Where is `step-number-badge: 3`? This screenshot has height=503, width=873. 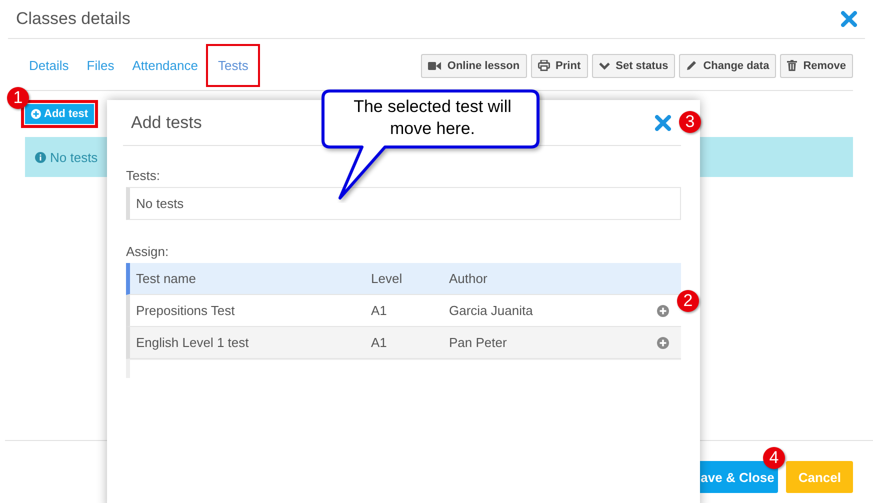 step-number-badge: 3 is located at coordinates (690, 122).